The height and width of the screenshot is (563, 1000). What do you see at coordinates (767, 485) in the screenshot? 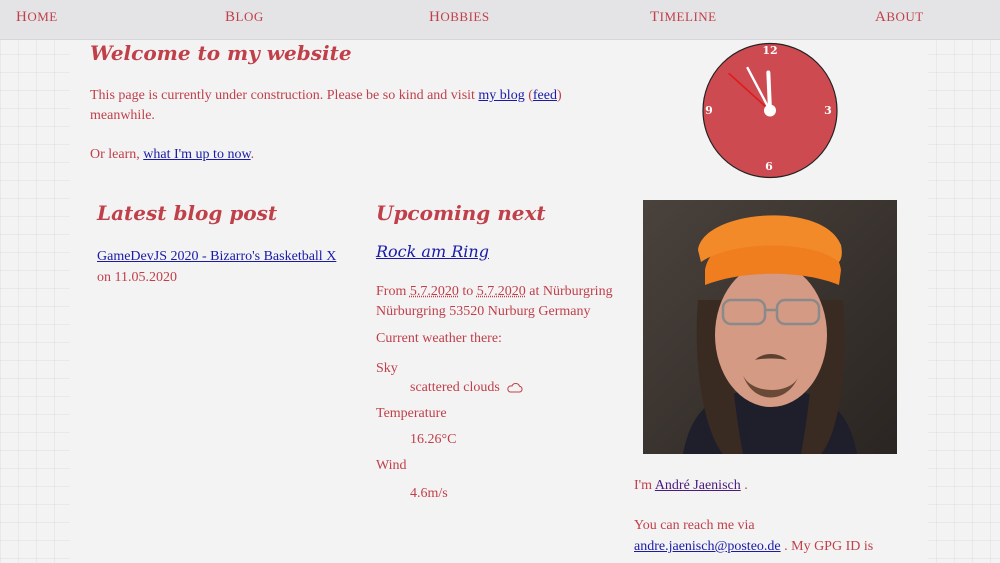
I see `about-intro-line: I'm André Jaenisch .` at bounding box center [767, 485].